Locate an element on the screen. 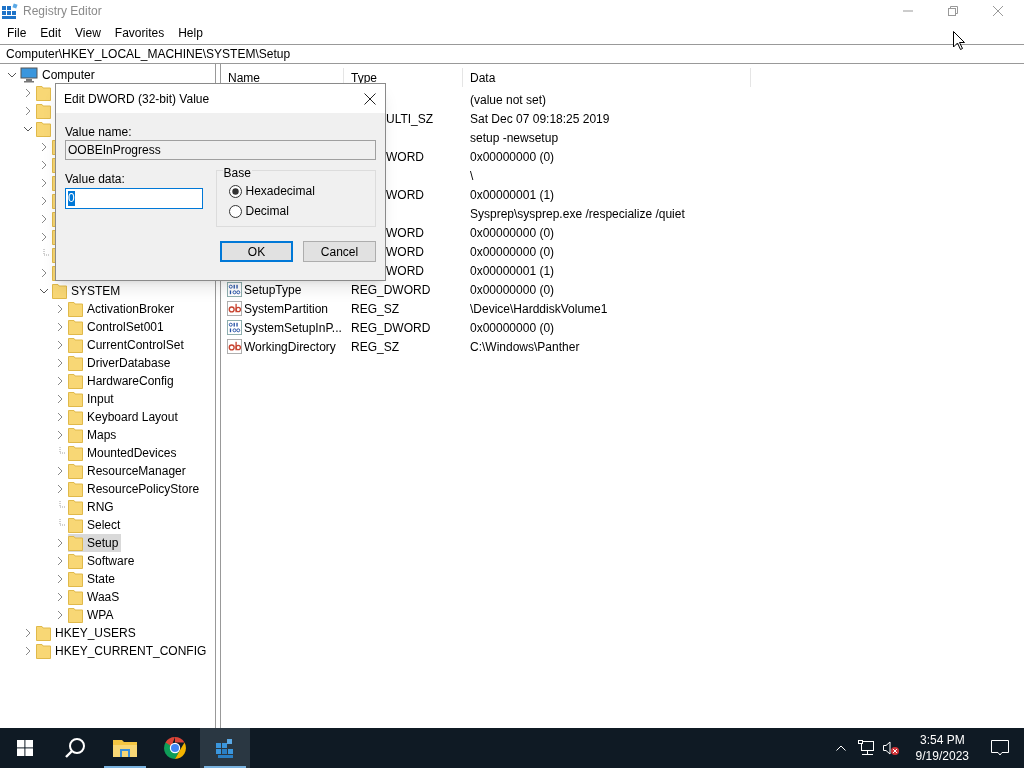 The width and height of the screenshot is (1024, 768). tree-item: Select is located at coordinates (96, 525).